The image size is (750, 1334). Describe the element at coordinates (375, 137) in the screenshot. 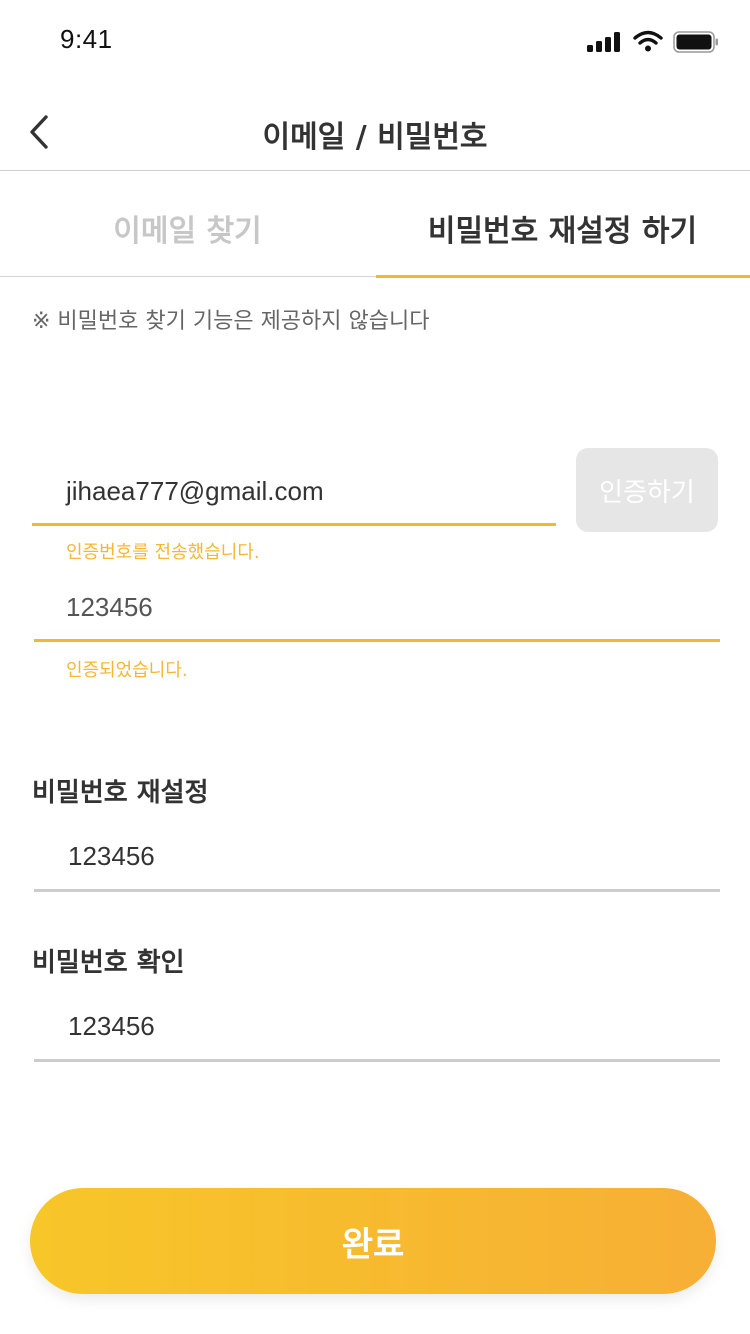

I see `page-title: 이메일 / 비밀번호` at that location.